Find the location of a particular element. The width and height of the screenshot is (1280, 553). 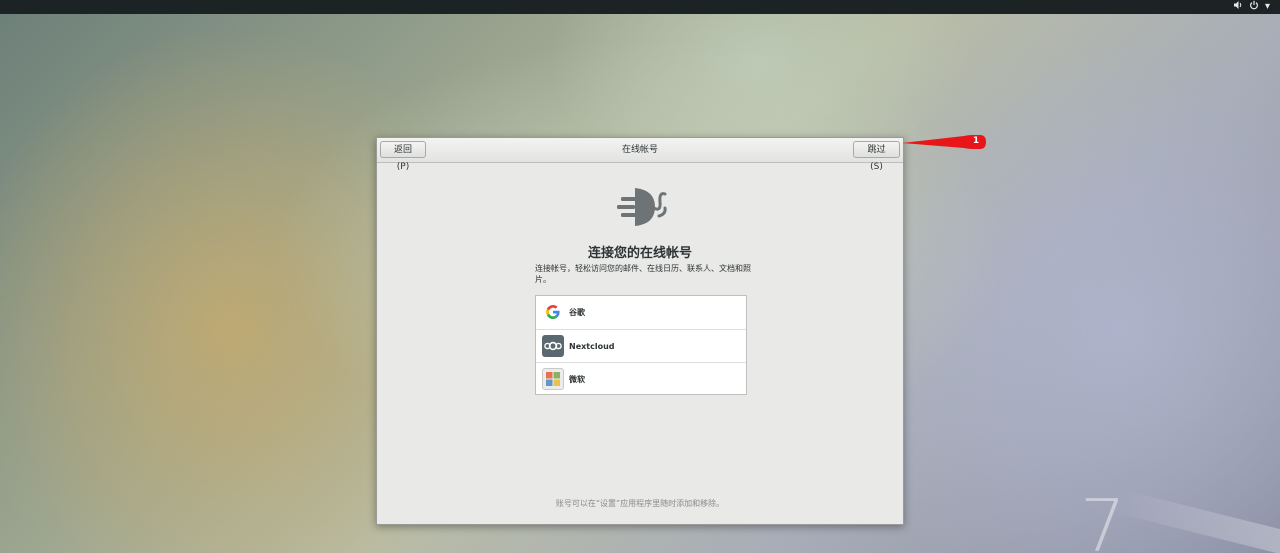

account-provider-list: 谷歌 Nextcloud 微软 is located at coordinates (641, 345).